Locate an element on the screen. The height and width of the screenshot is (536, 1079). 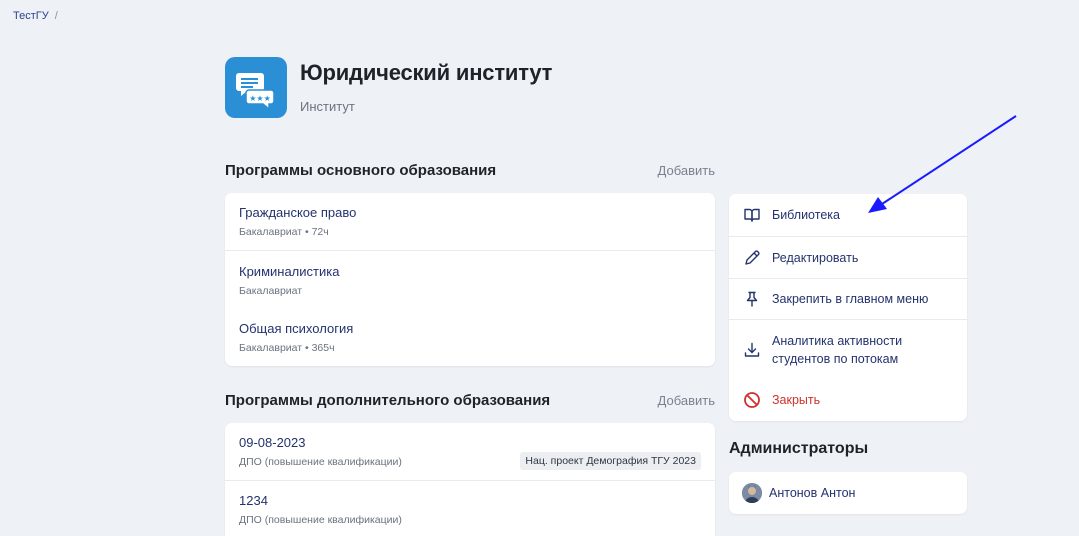
close-button: Закрыть is located at coordinates (848, 400).